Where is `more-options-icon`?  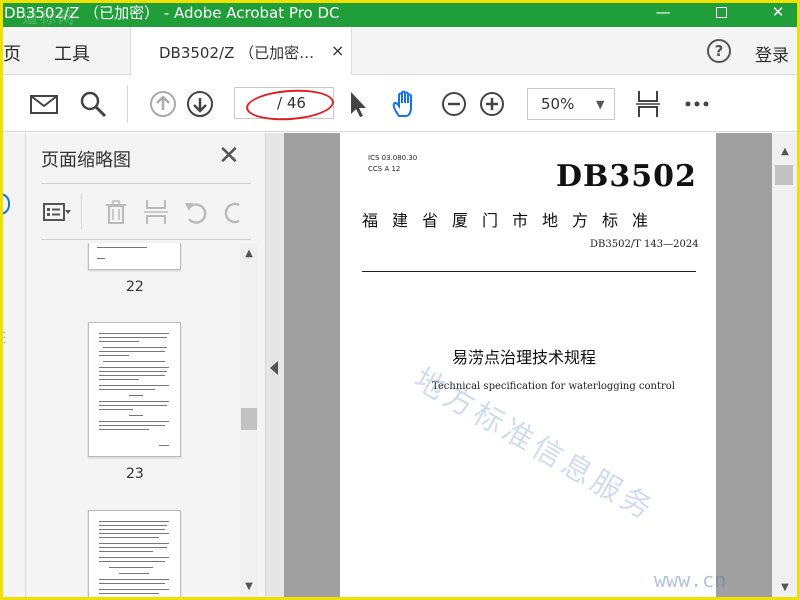
more-options-icon is located at coordinates (697, 104).